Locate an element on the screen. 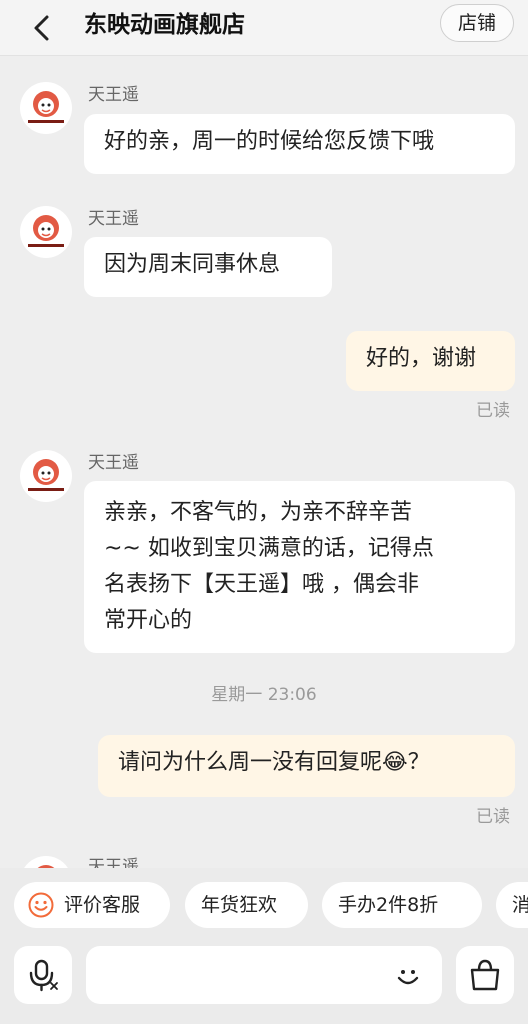 This screenshot has width=528, height=1024. chat-header: 东映动画旗舰店 店铺 is located at coordinates (264, 28).